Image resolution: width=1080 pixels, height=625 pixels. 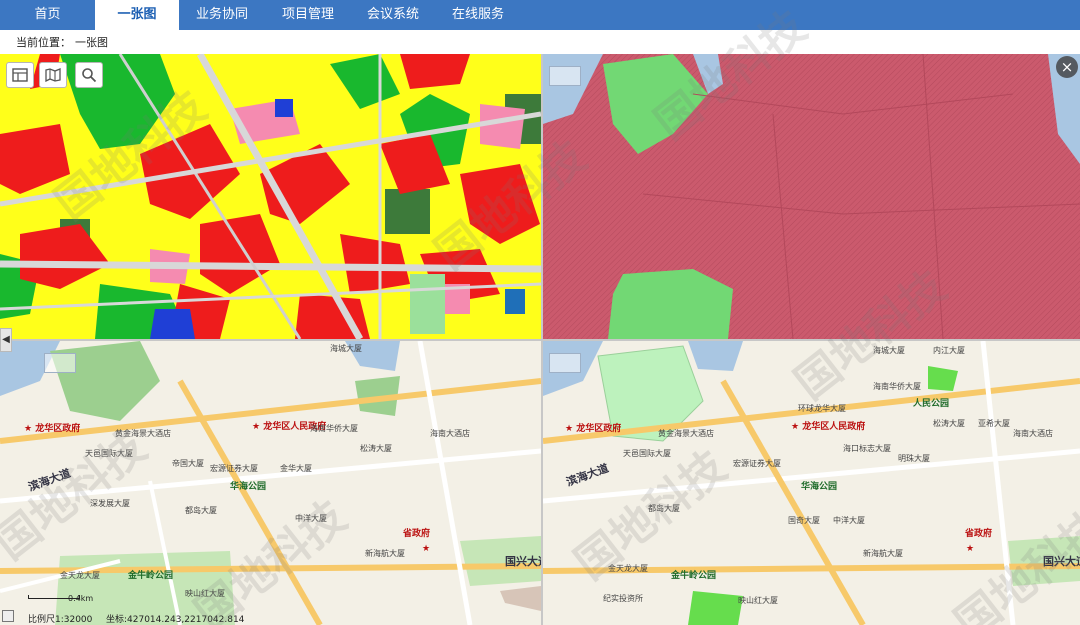 What do you see at coordinates (994, 423) in the screenshot?
I see `label-place-r16: 亚希大厦` at bounding box center [994, 423].